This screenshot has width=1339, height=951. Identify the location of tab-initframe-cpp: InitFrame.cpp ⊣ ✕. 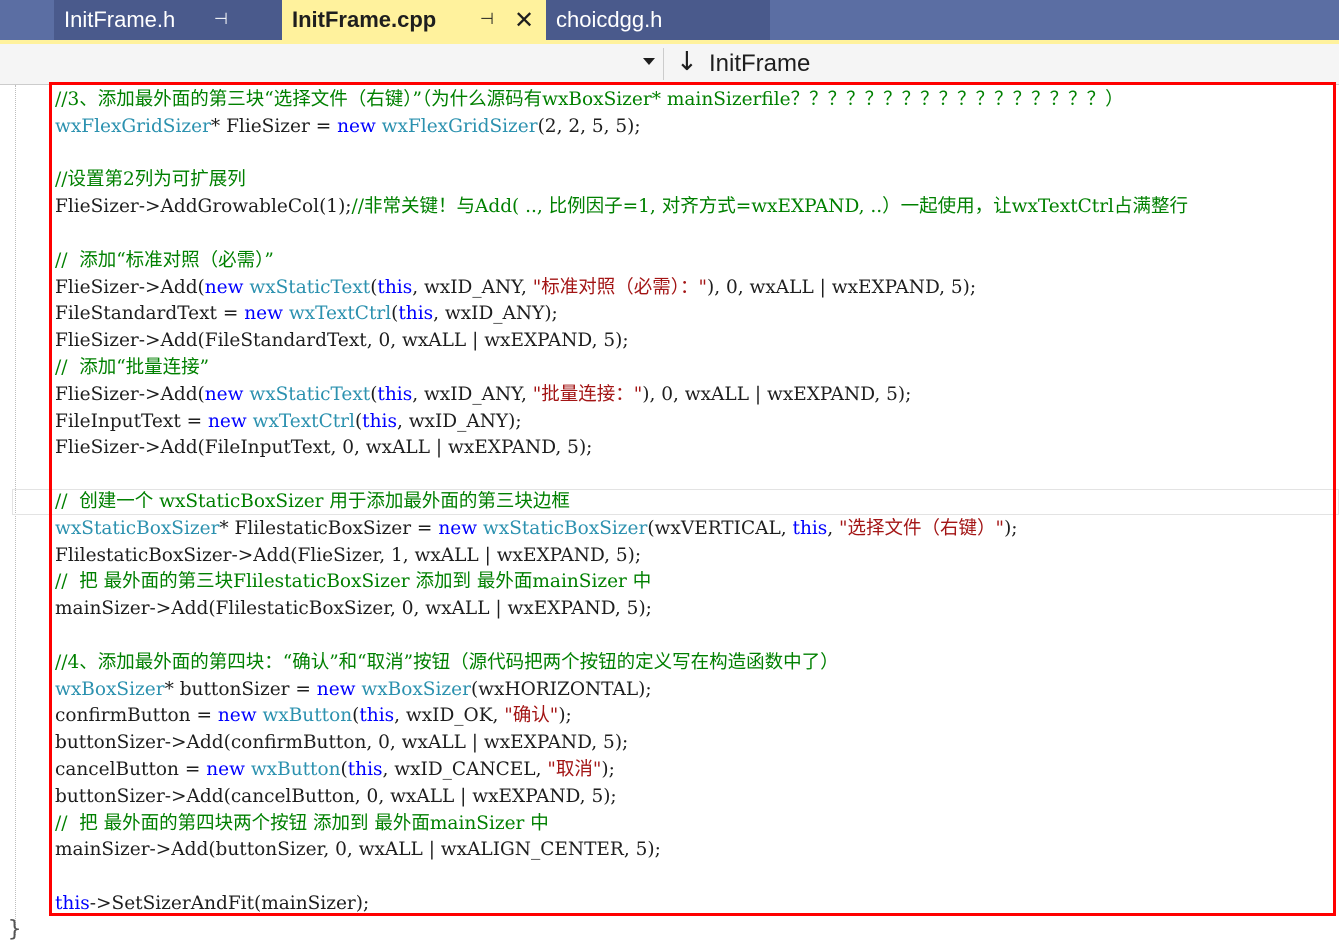
(414, 20).